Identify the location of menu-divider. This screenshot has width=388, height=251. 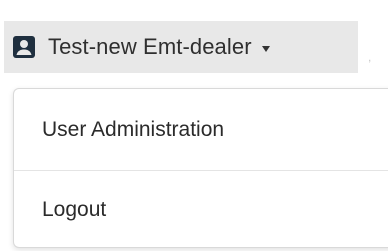
(201, 170).